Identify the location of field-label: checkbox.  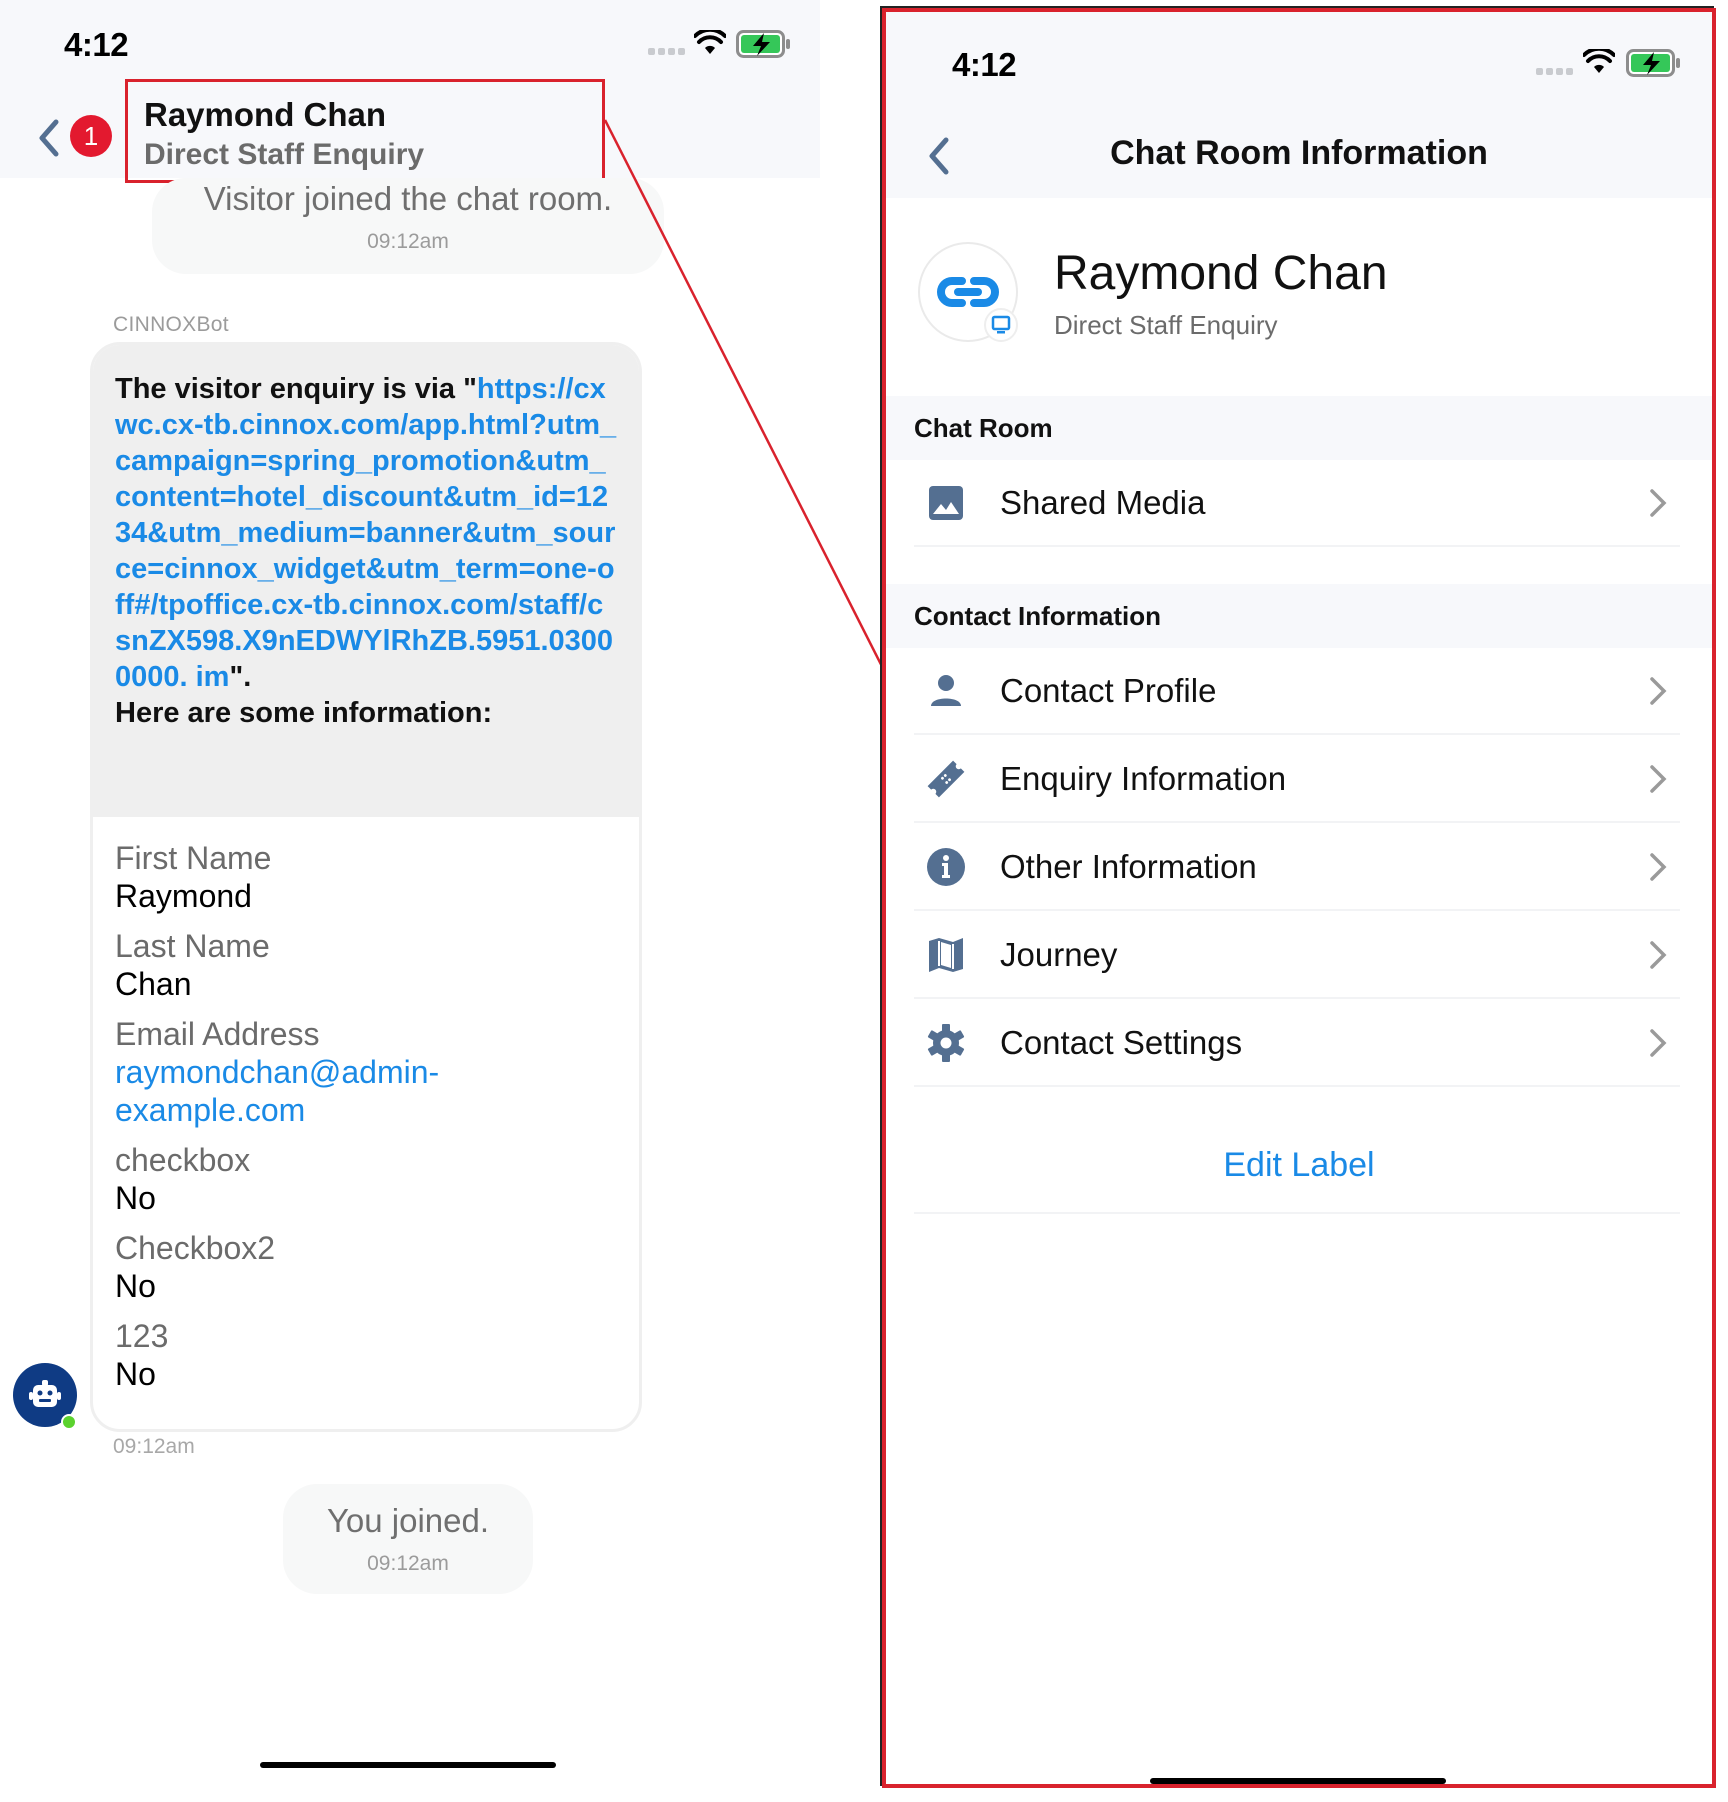
(183, 1160).